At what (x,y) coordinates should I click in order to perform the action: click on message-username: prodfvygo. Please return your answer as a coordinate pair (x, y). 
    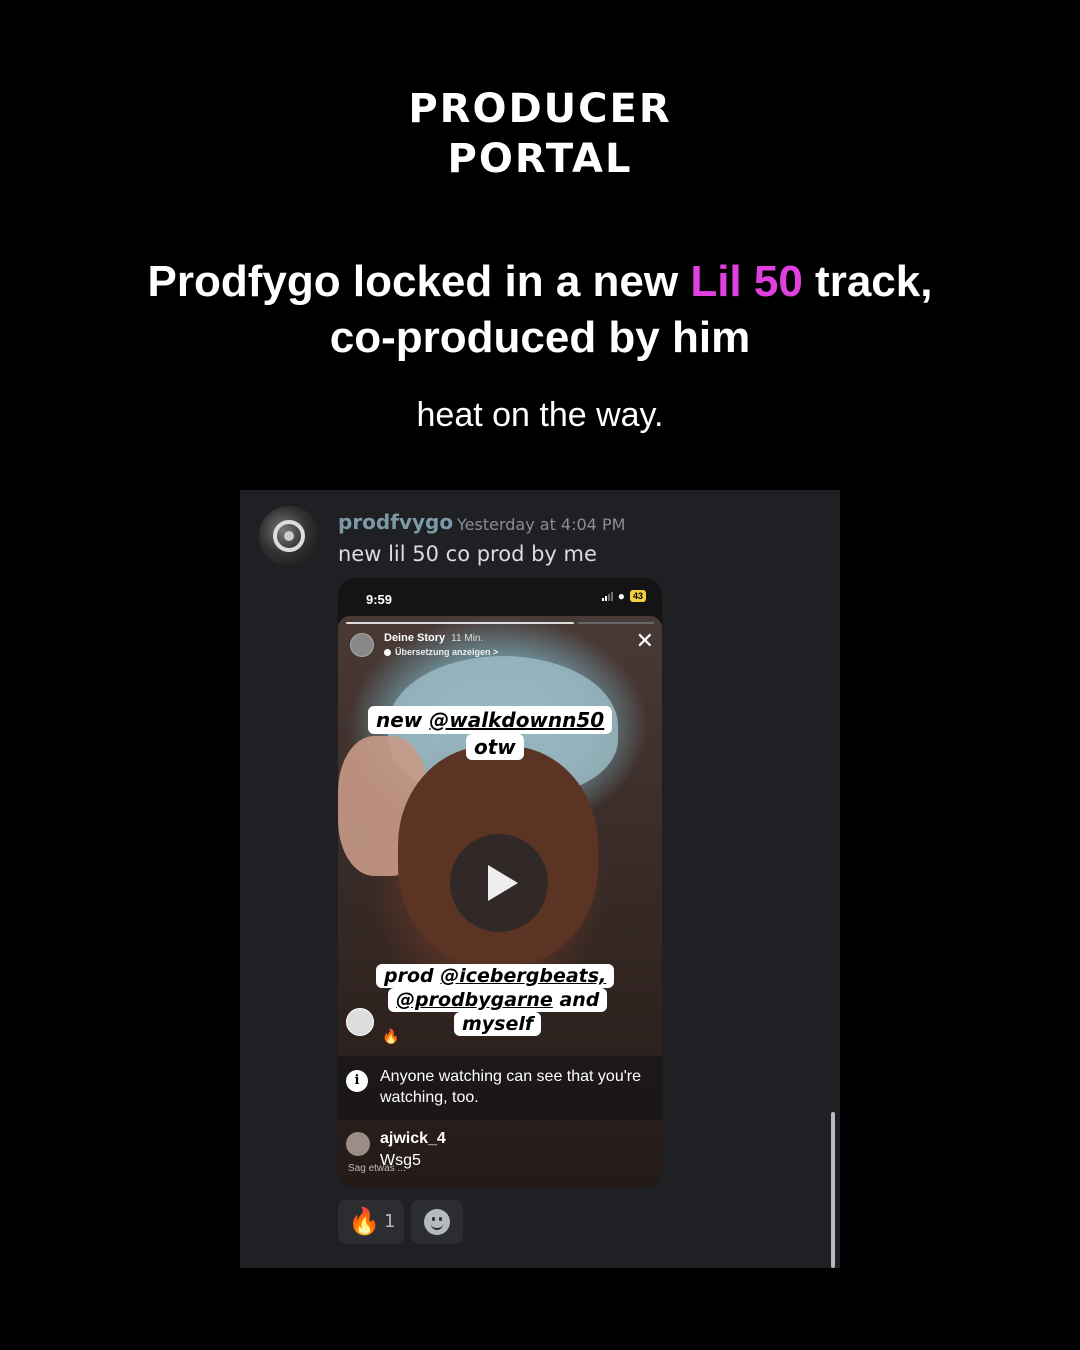
    Looking at the image, I should click on (395, 522).